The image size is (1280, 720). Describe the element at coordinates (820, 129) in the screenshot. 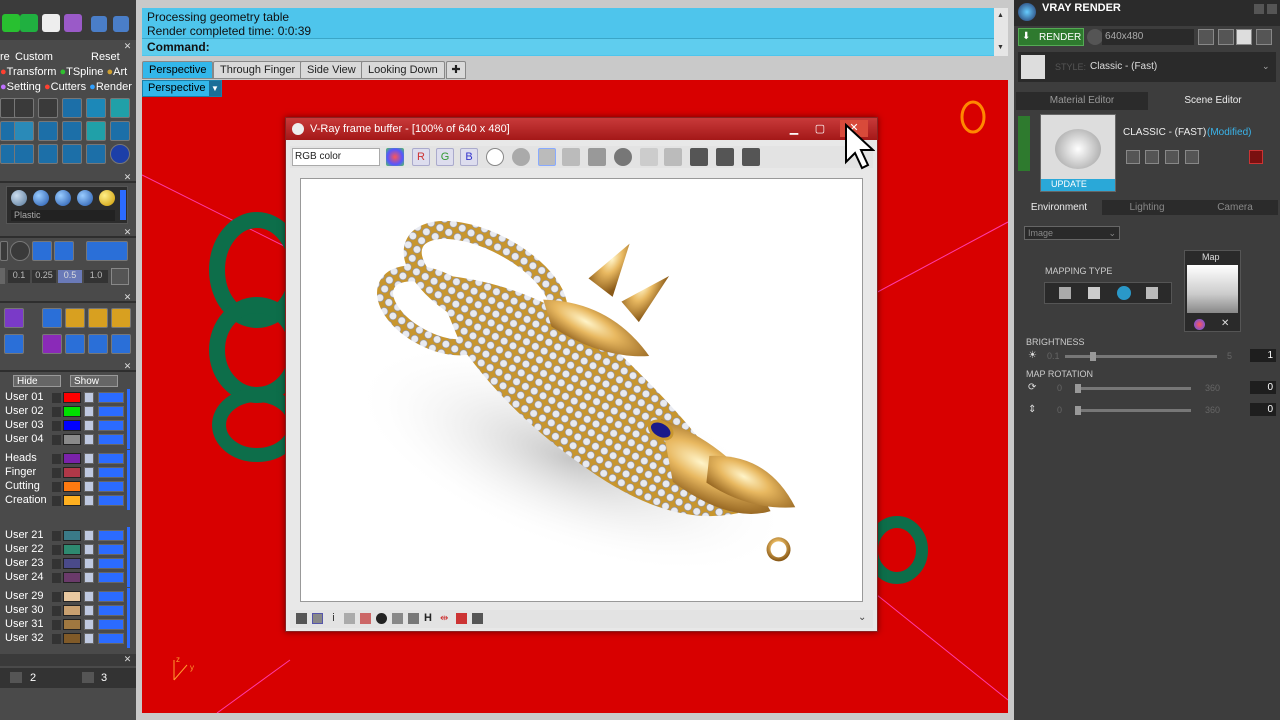

I see `maximize-icon: ▢` at that location.